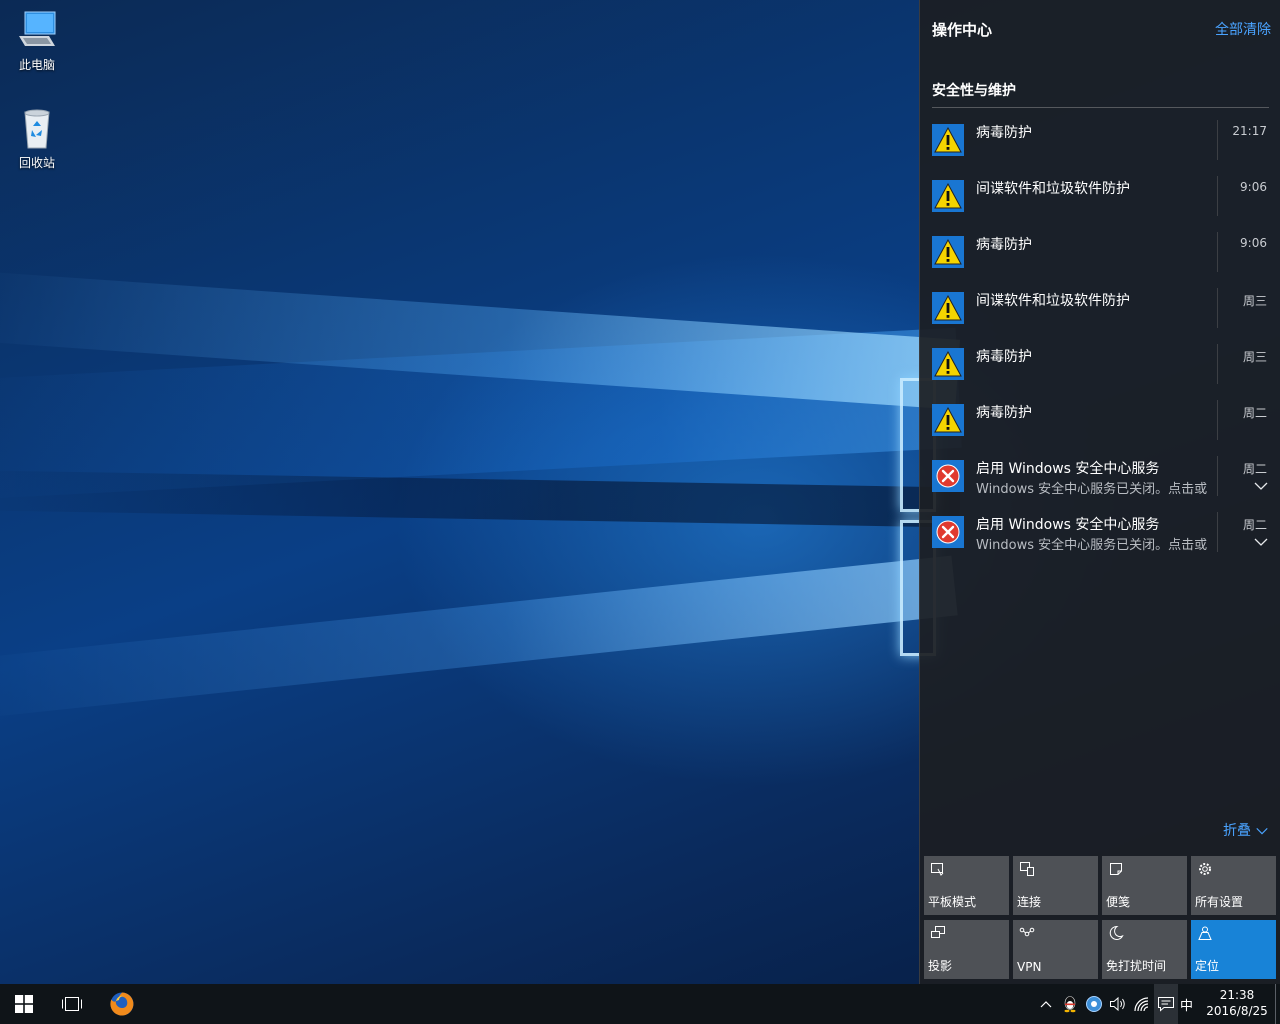  I want to click on quick-action-vpn: VPN, so click(1055, 949).